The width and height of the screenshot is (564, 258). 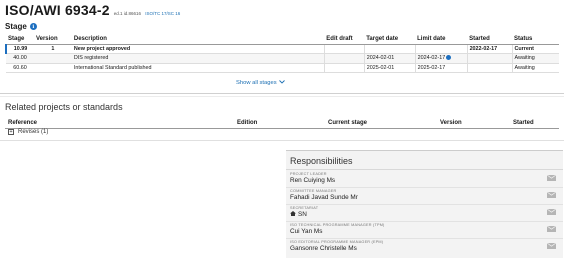 I want to click on col-edition: Edition, so click(x=247, y=123).